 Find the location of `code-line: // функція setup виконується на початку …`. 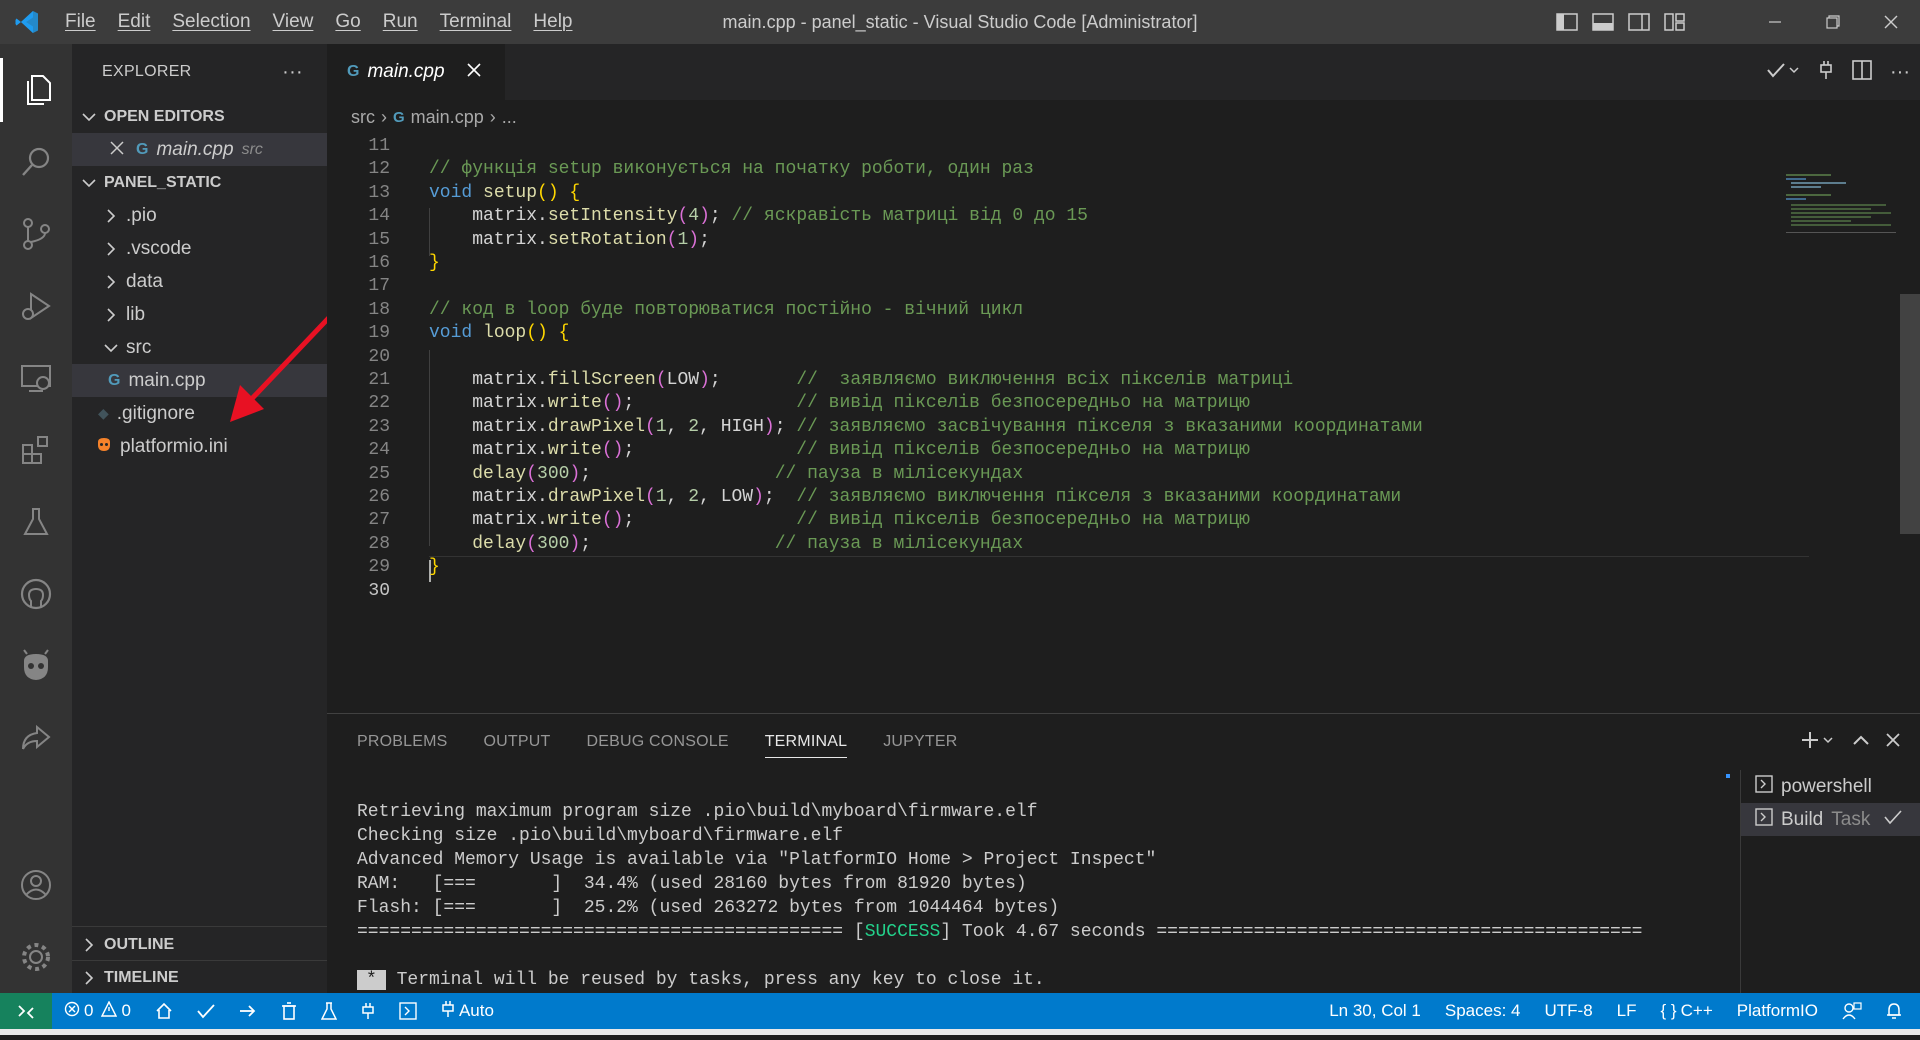

code-line: // функція setup виконується на початку … is located at coordinates (731, 169).